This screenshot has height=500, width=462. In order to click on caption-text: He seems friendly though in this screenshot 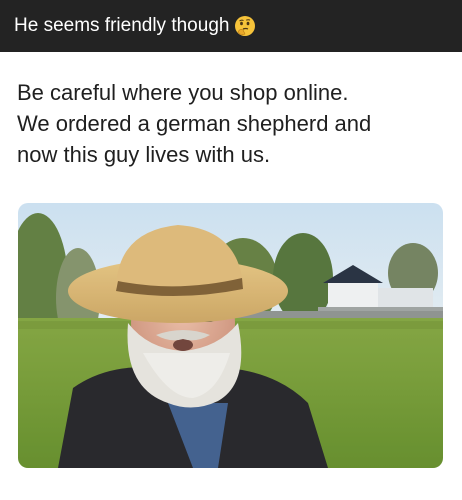, I will do `click(122, 25)`.